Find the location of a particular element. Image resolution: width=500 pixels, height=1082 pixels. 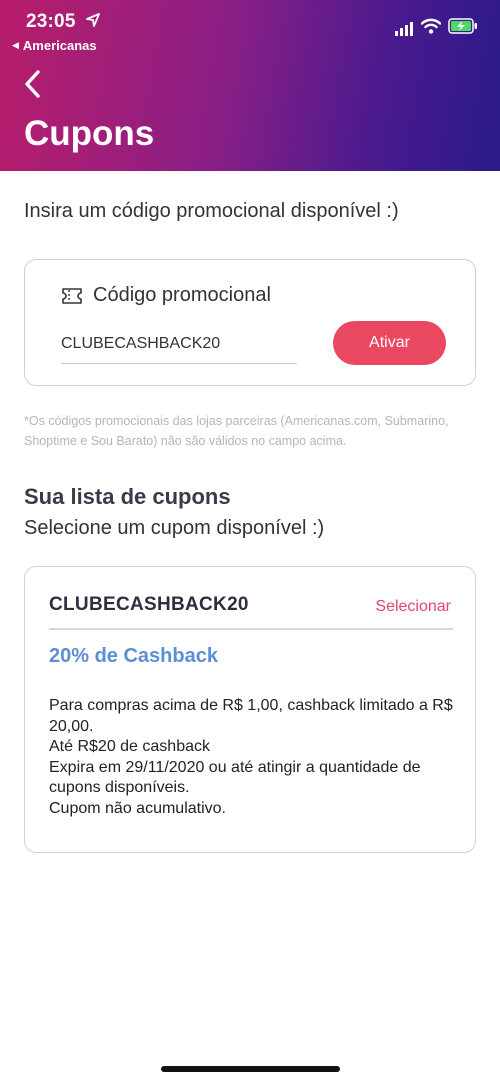

coupon-divider is located at coordinates (251, 629).